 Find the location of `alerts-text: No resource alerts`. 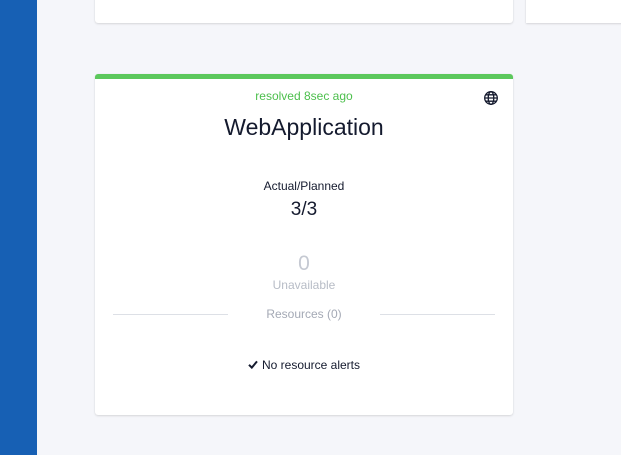

alerts-text: No resource alerts is located at coordinates (311, 365).